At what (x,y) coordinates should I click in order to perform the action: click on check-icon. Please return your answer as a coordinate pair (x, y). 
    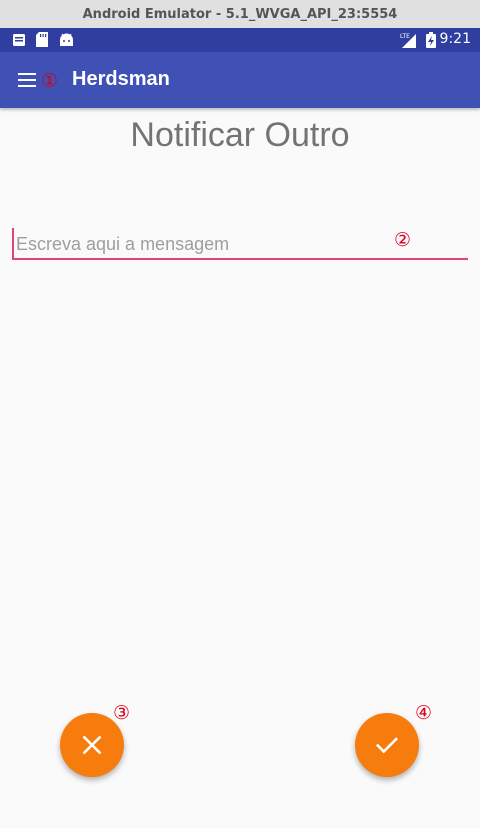
    Looking at the image, I should click on (387, 745).